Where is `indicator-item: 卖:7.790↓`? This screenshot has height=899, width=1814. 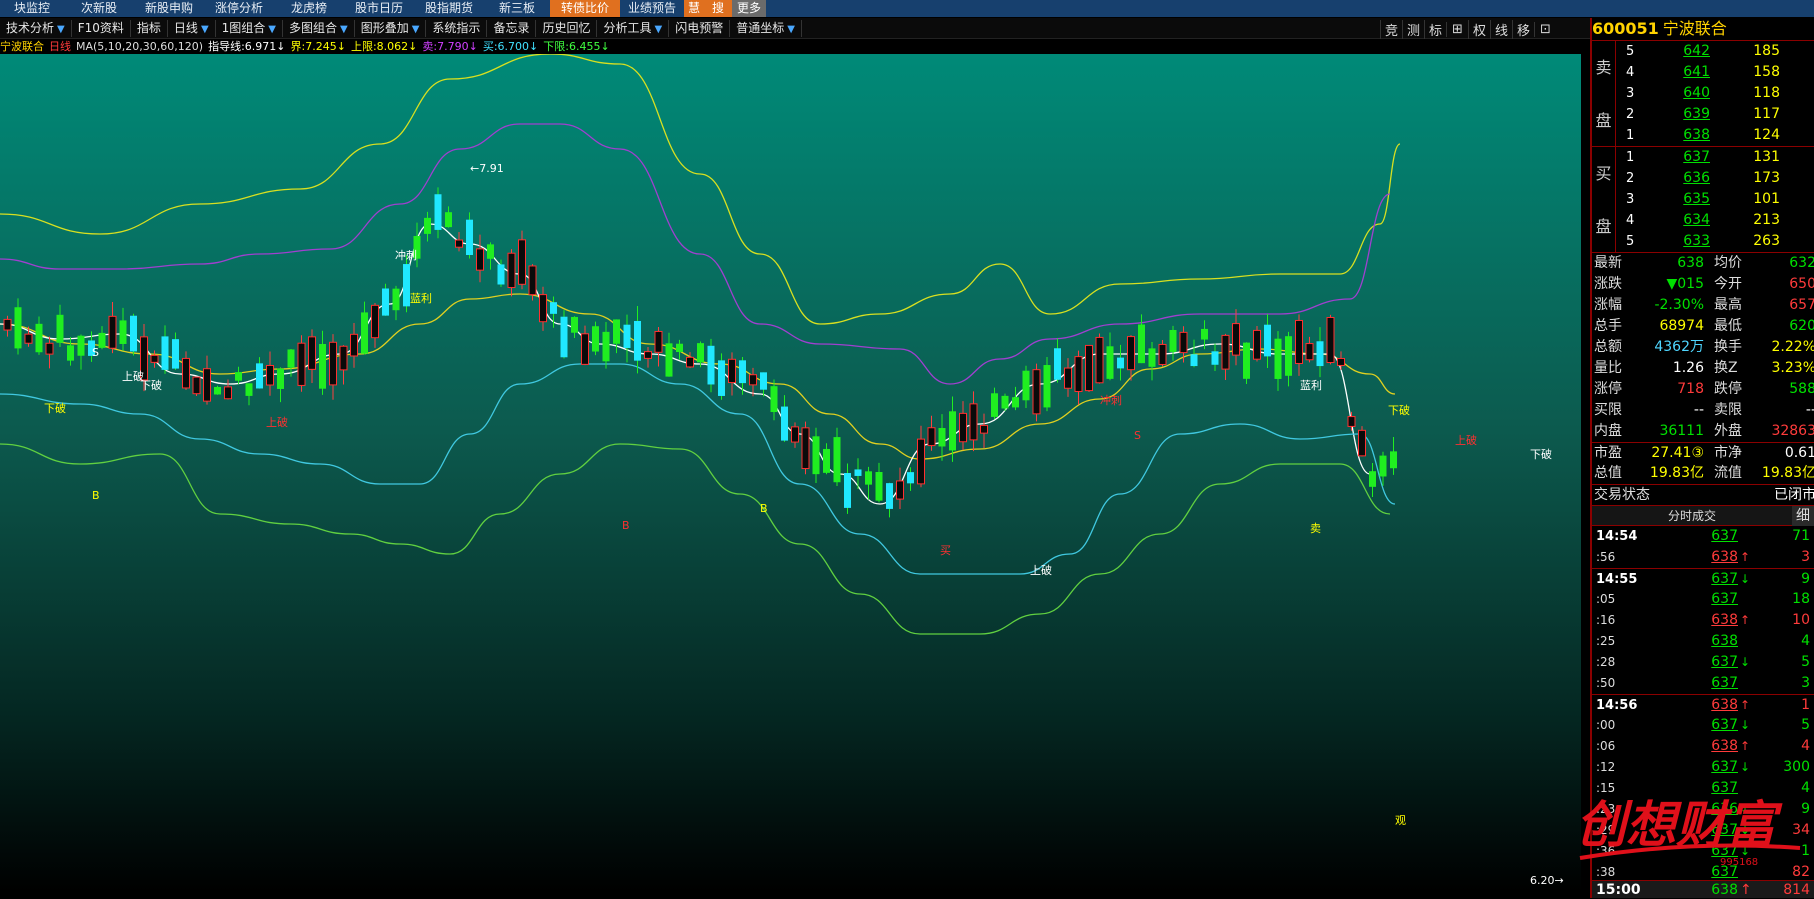
indicator-item: 卖:7.790↓ is located at coordinates (449, 46).